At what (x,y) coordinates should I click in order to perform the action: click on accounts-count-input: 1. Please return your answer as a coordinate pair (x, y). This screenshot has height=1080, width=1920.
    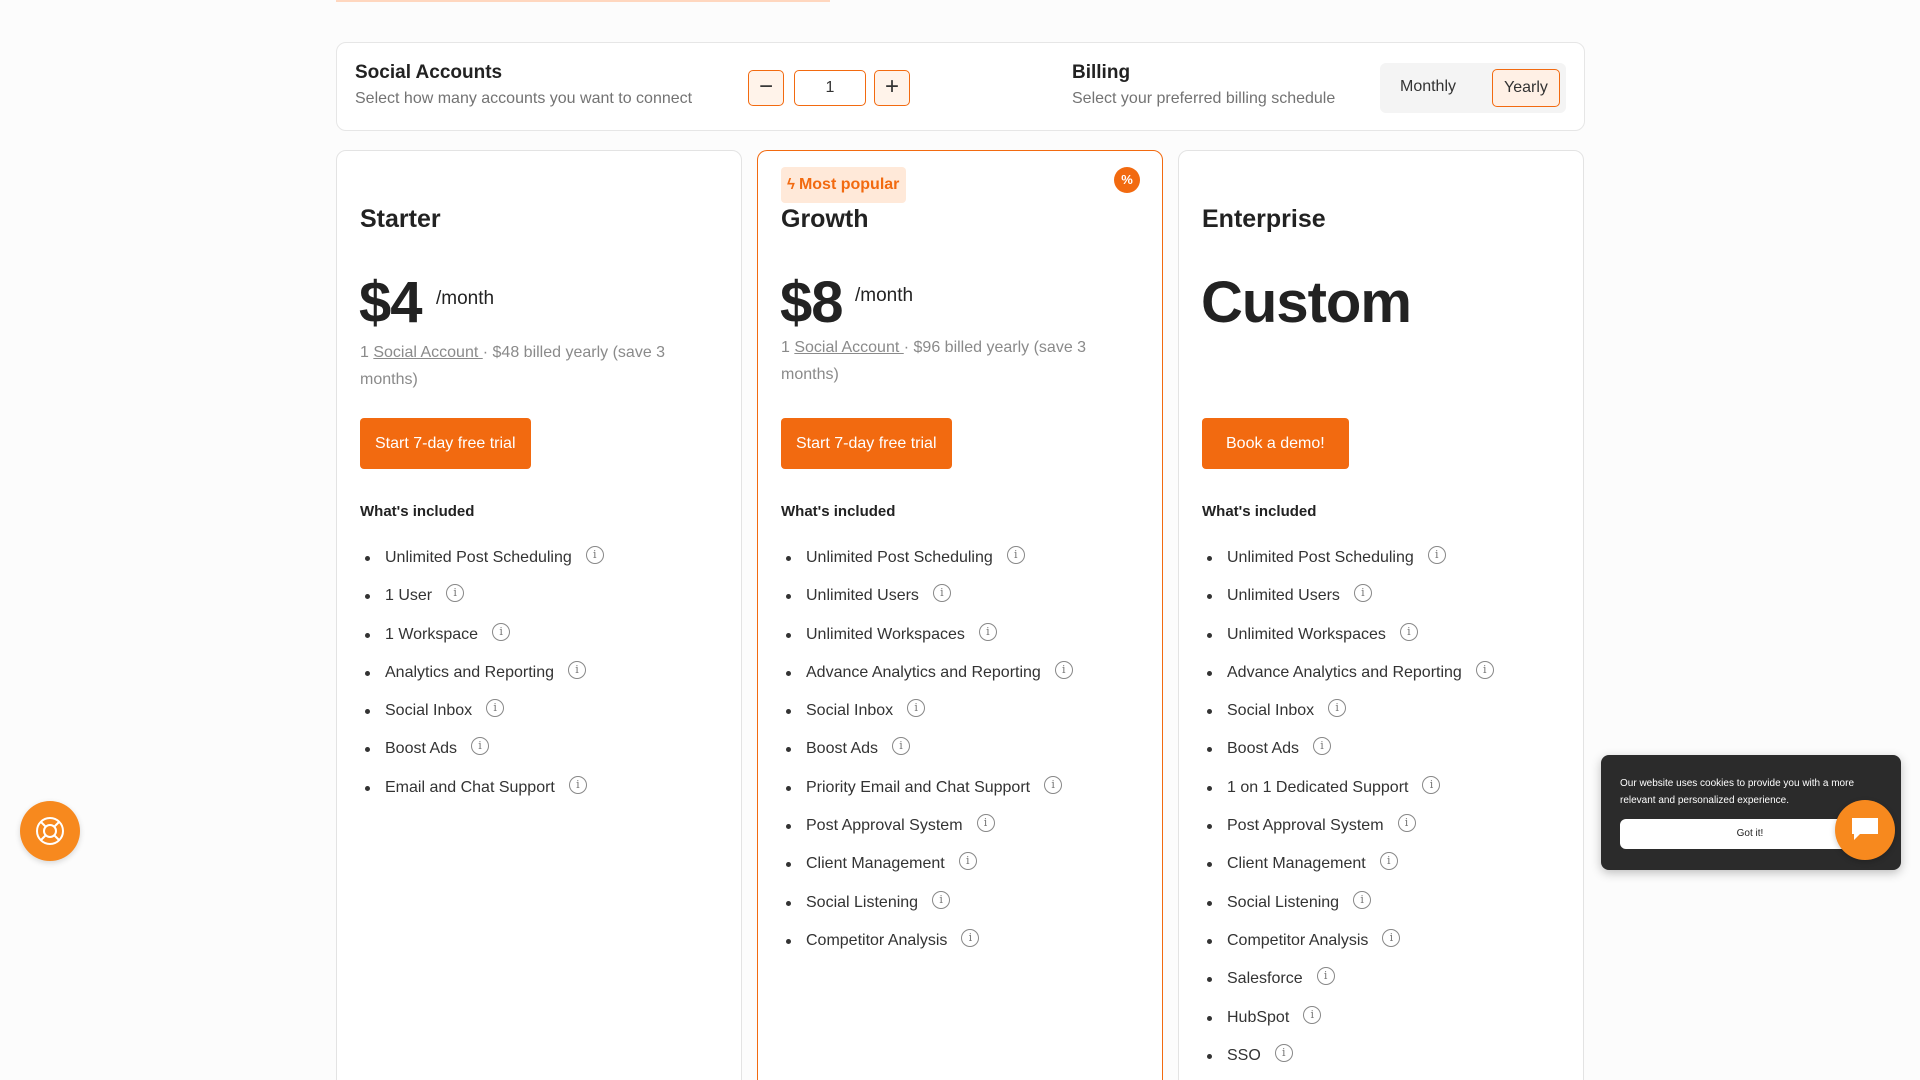
    Looking at the image, I should click on (830, 88).